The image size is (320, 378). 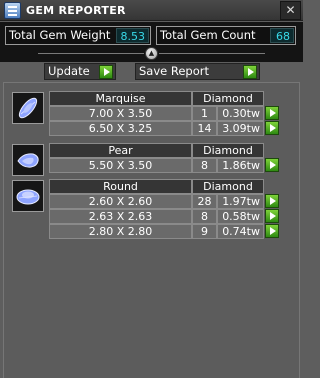 What do you see at coordinates (240, 201) in the screenshot?
I see `weight-cell: 1.97tw` at bounding box center [240, 201].